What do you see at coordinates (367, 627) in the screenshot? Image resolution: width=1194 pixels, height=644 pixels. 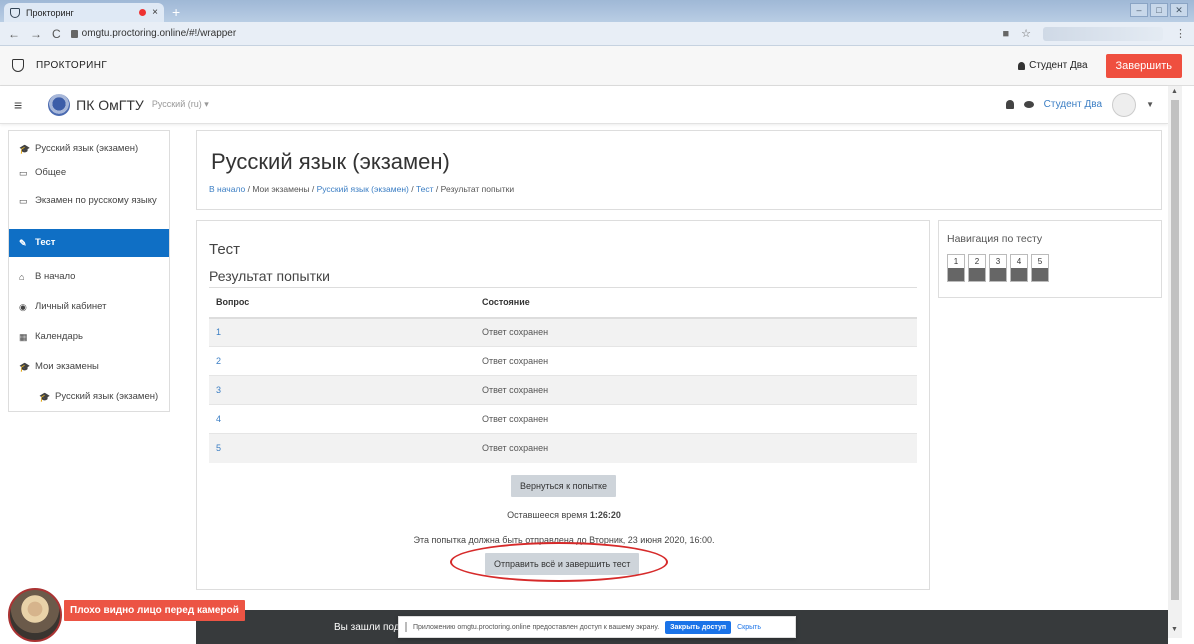 I see `footer-login-info: Вы зашли под` at bounding box center [367, 627].